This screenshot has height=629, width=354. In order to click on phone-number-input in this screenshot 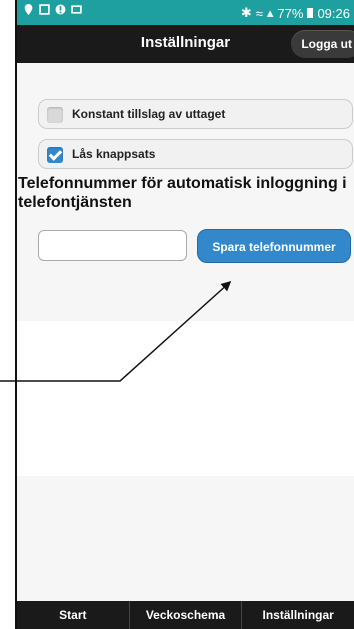, I will do `click(112, 245)`.